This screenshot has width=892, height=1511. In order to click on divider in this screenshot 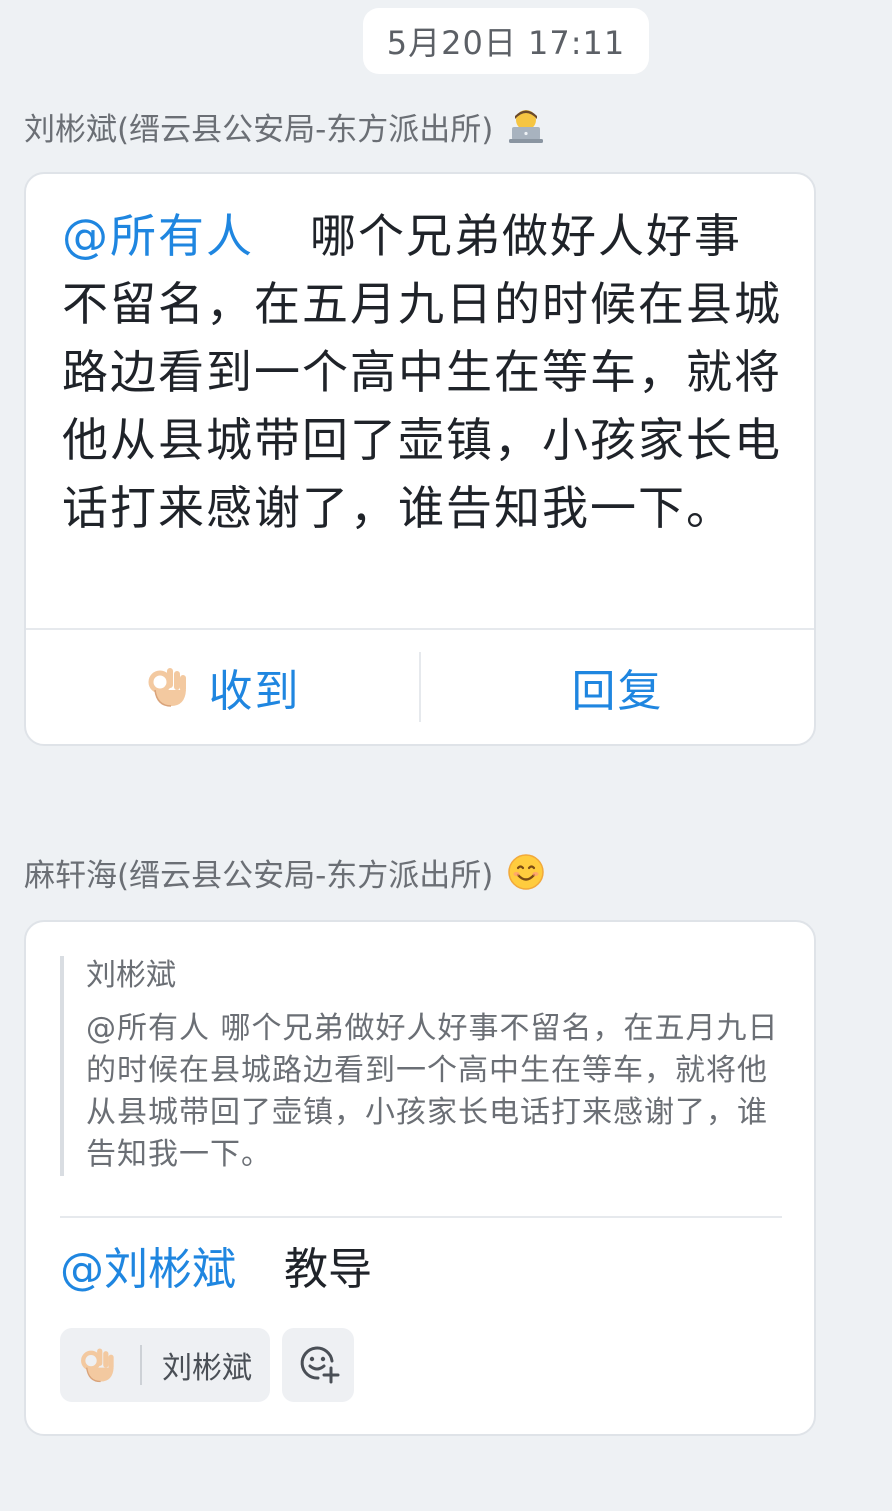, I will do `click(421, 1217)`.